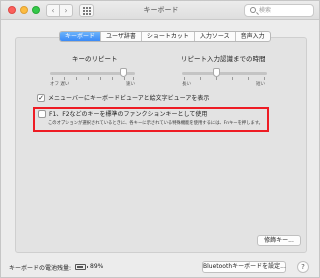  Describe the element at coordinates (41, 97) in the screenshot. I see `show-viewer-checkbox: ✓` at that location.